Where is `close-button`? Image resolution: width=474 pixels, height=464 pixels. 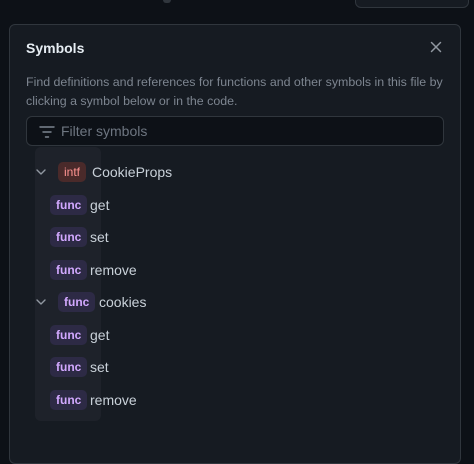 close-button is located at coordinates (436, 47).